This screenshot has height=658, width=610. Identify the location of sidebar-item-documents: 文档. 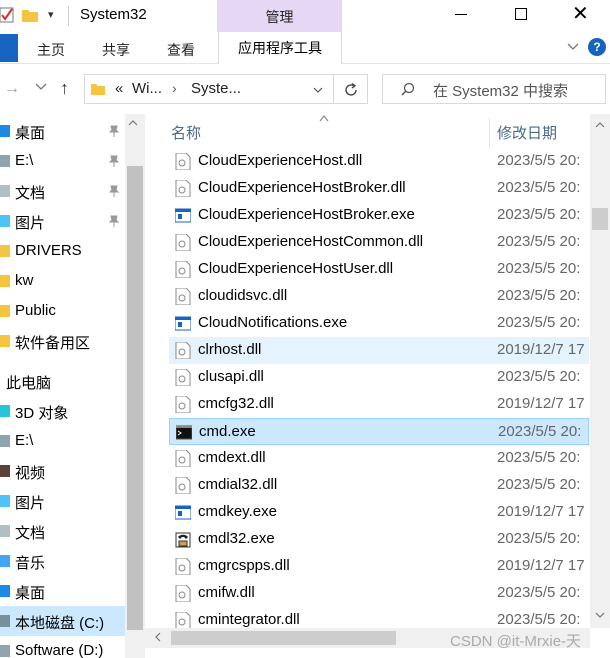
(62, 531).